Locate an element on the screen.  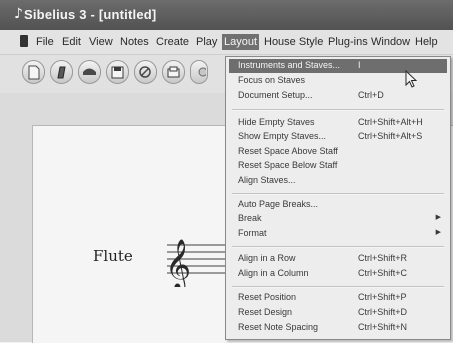
menu-edit: Edit is located at coordinates (71, 42).